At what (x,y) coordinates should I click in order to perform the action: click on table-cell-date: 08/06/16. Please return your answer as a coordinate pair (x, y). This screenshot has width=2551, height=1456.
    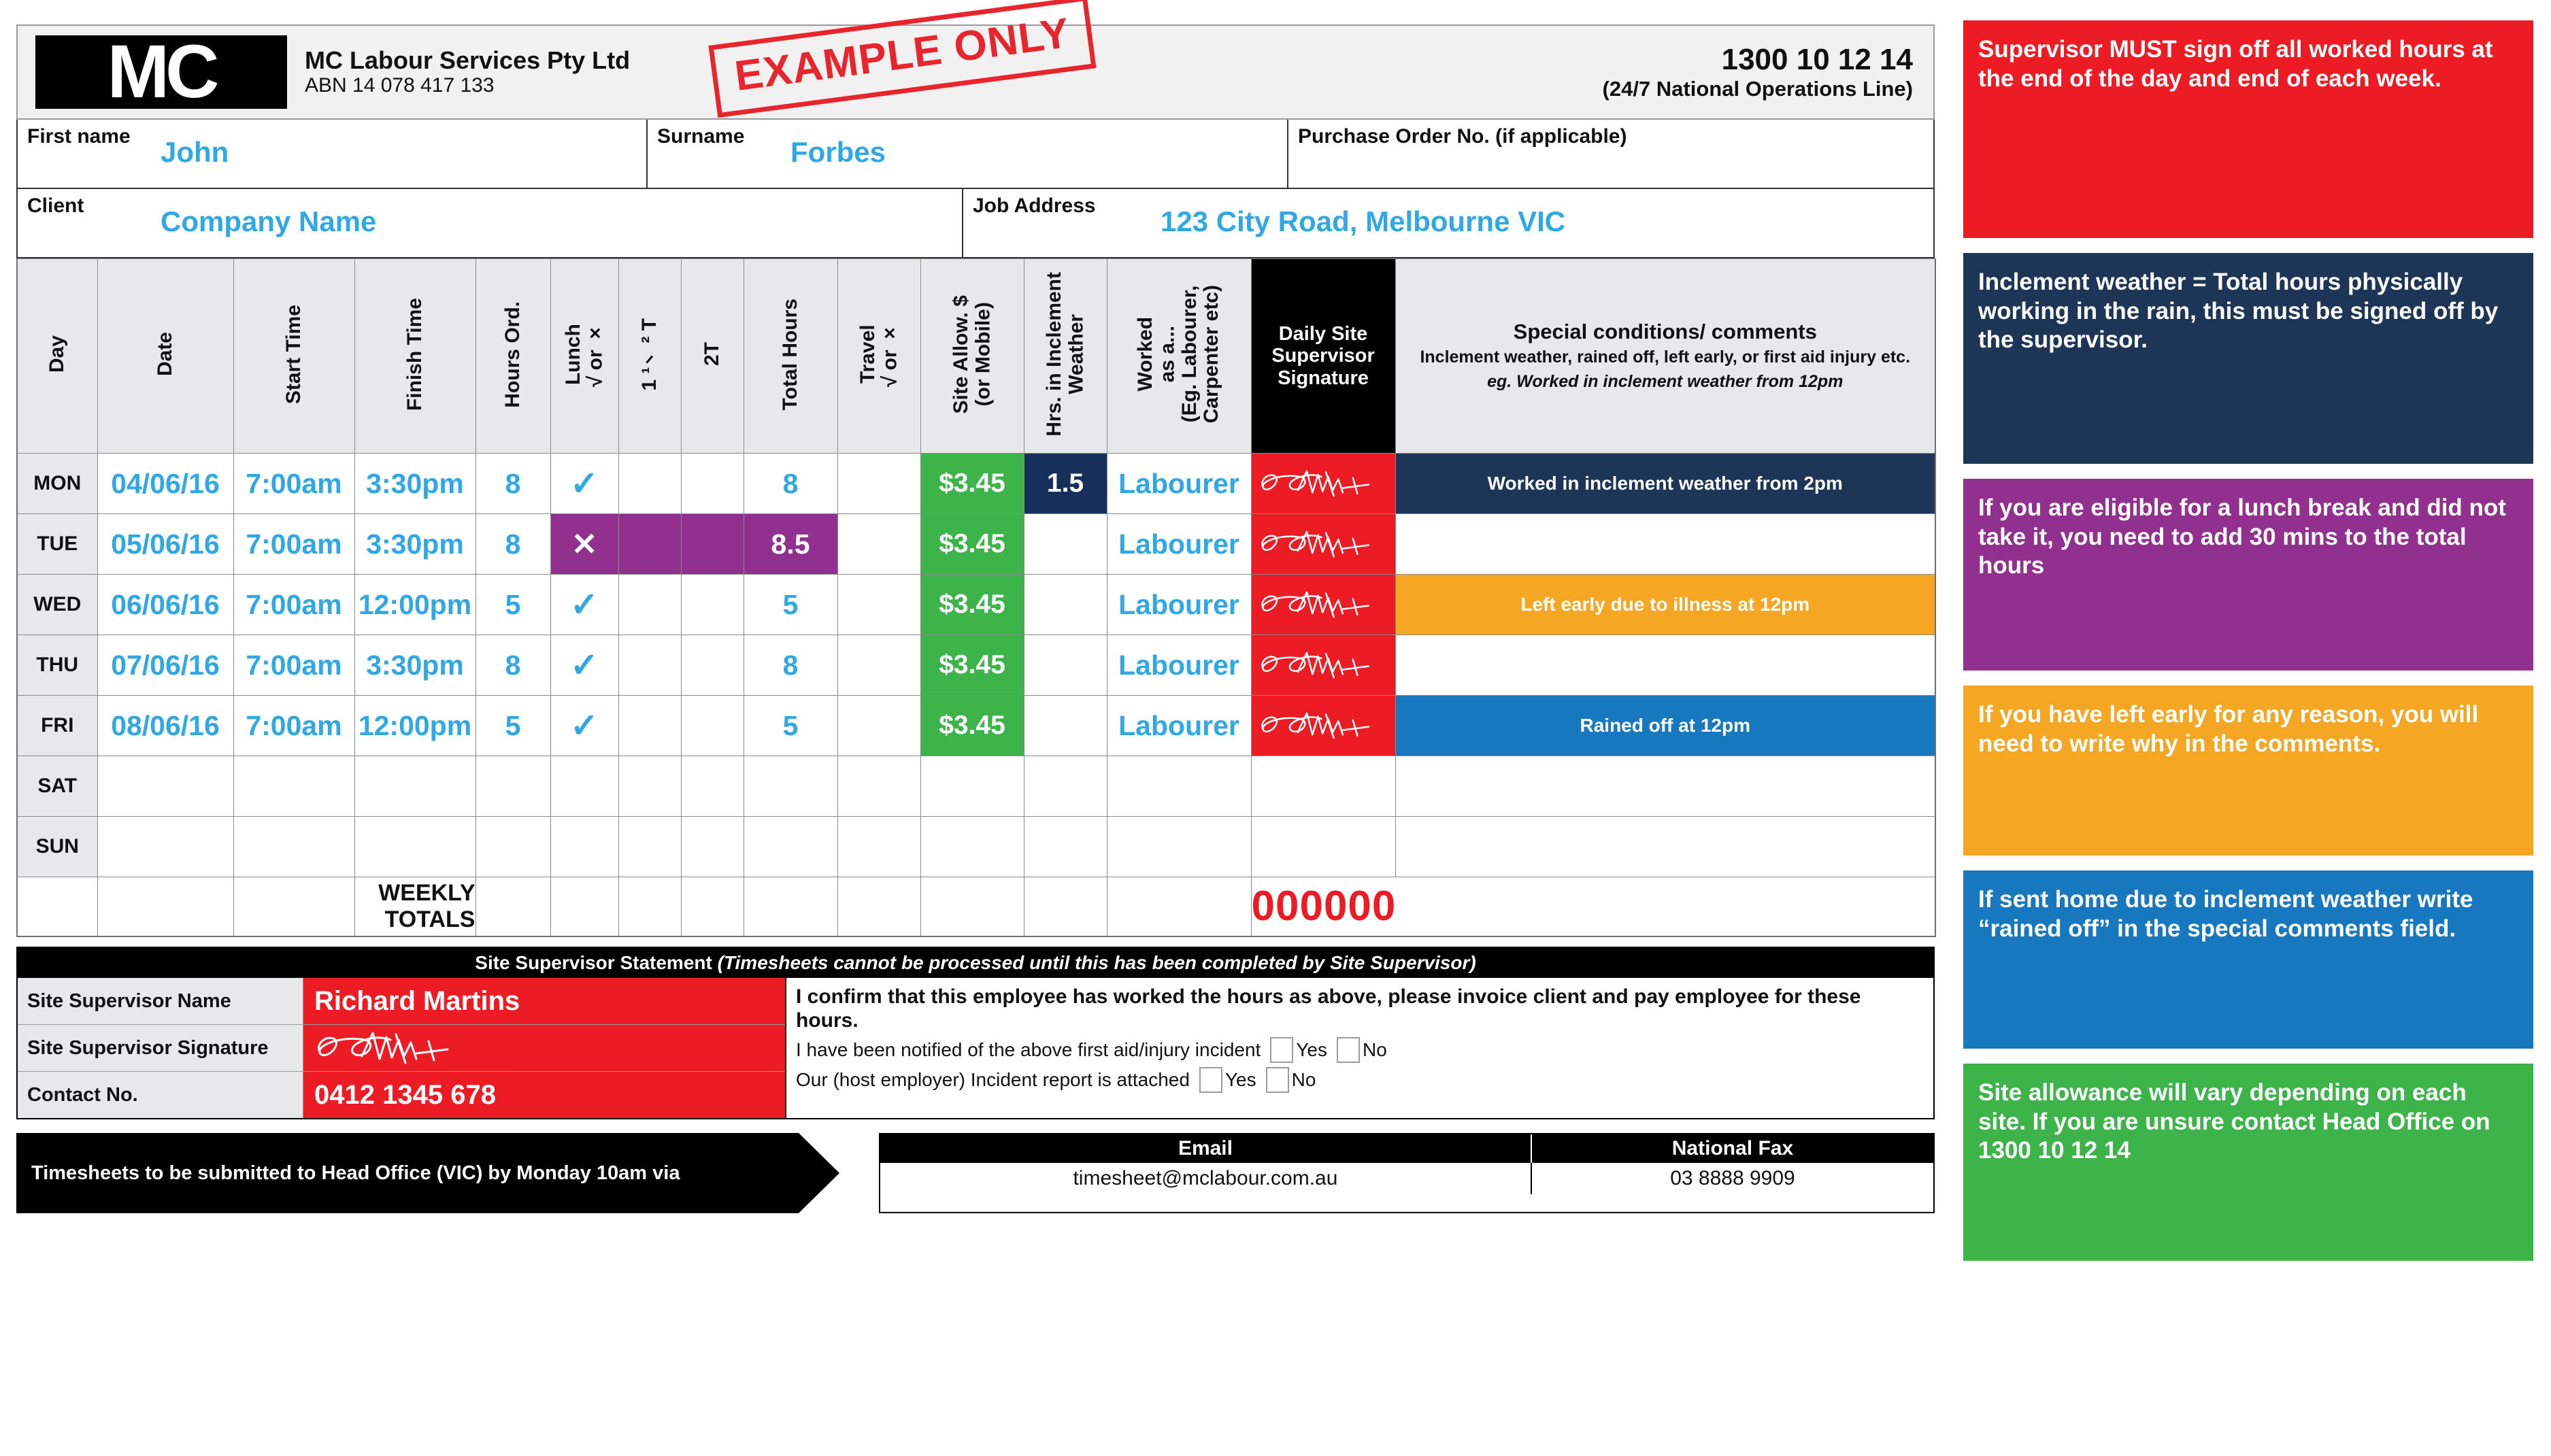
    Looking at the image, I should click on (165, 725).